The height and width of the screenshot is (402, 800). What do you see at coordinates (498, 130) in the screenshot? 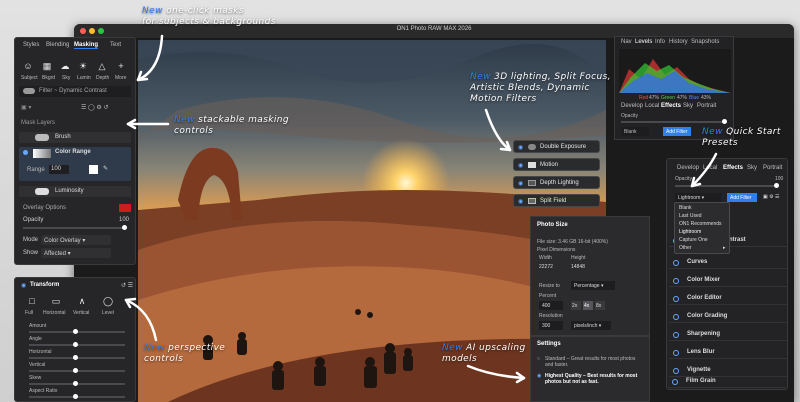
I see `arrow-to-filters` at bounding box center [498, 130].